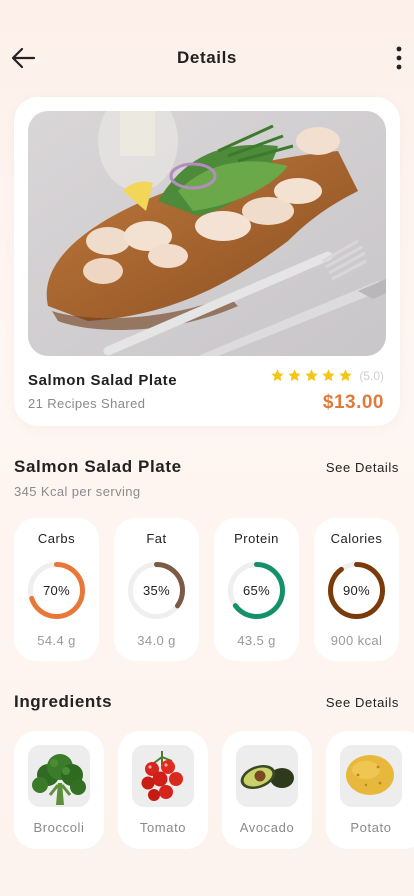 This screenshot has width=414, height=896. I want to click on more-vertical-icon, so click(399, 58).